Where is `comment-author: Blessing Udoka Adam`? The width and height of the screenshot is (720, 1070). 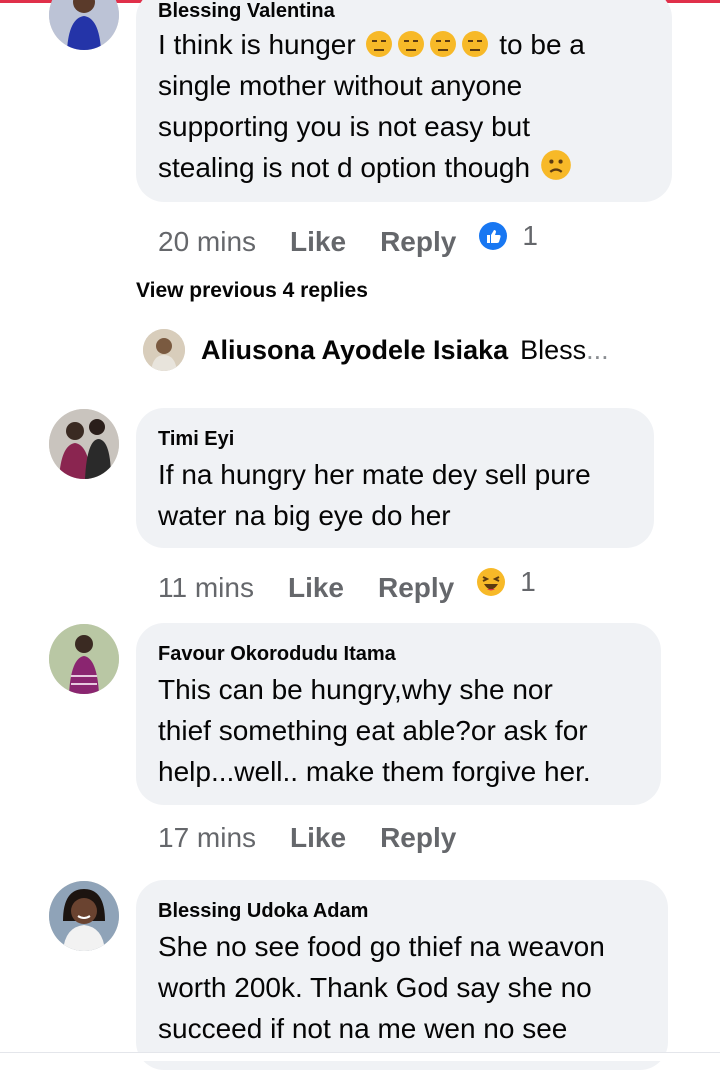
comment-author: Blessing Udoka Adam is located at coordinates (263, 911).